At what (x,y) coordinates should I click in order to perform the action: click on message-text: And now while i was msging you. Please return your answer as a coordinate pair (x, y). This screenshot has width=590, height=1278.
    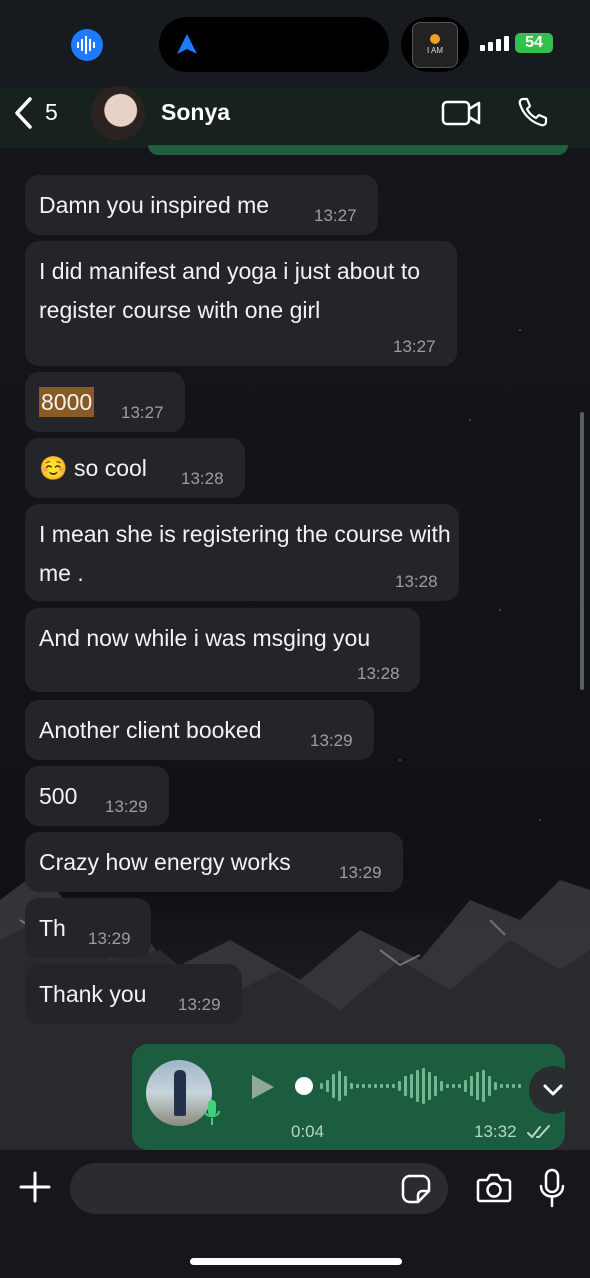
    Looking at the image, I should click on (205, 638).